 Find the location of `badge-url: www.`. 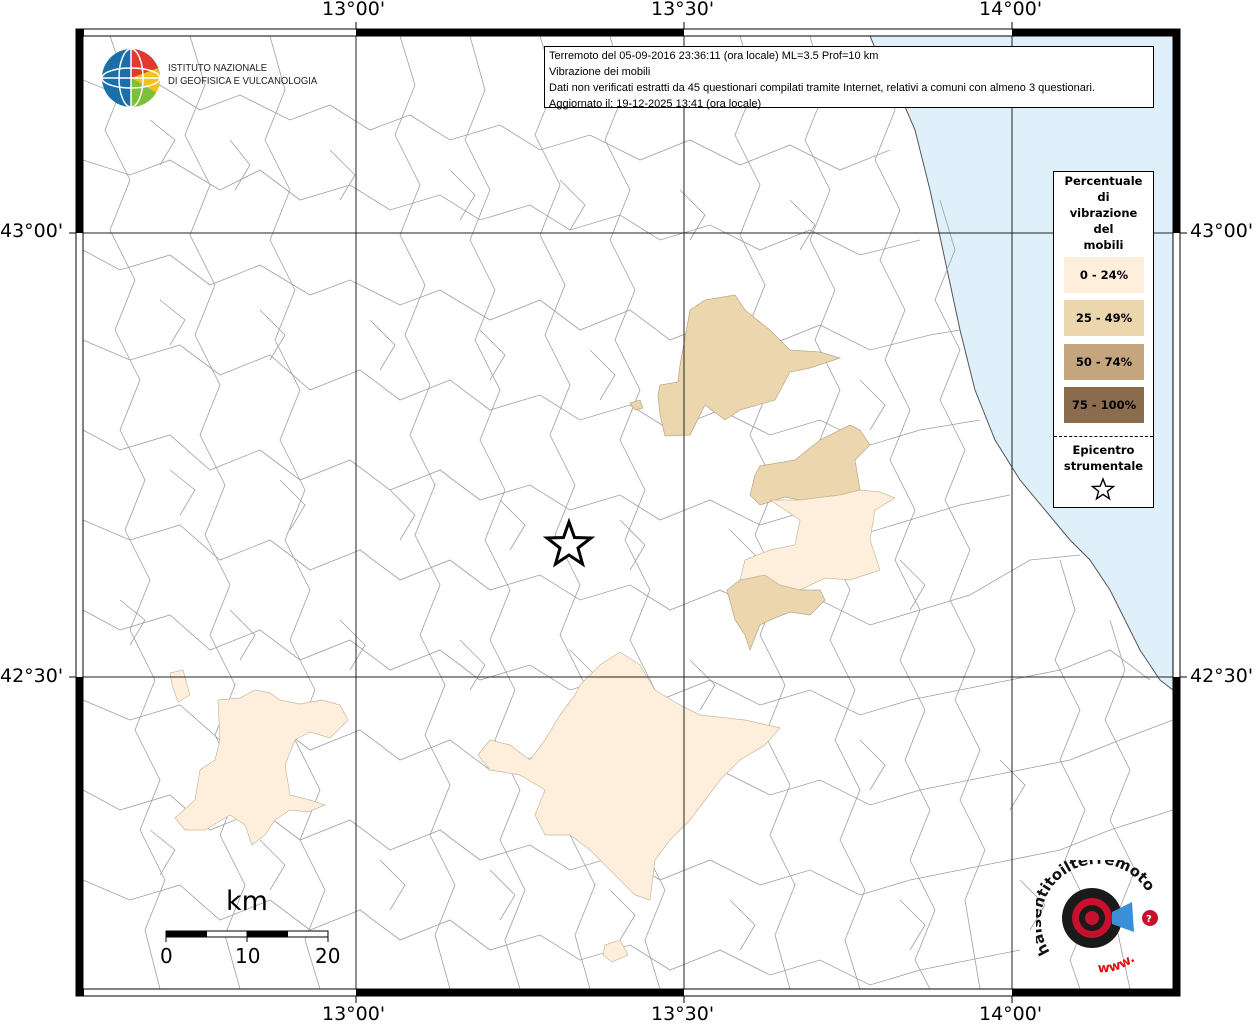

badge-url: www. is located at coordinates (1118, 963).